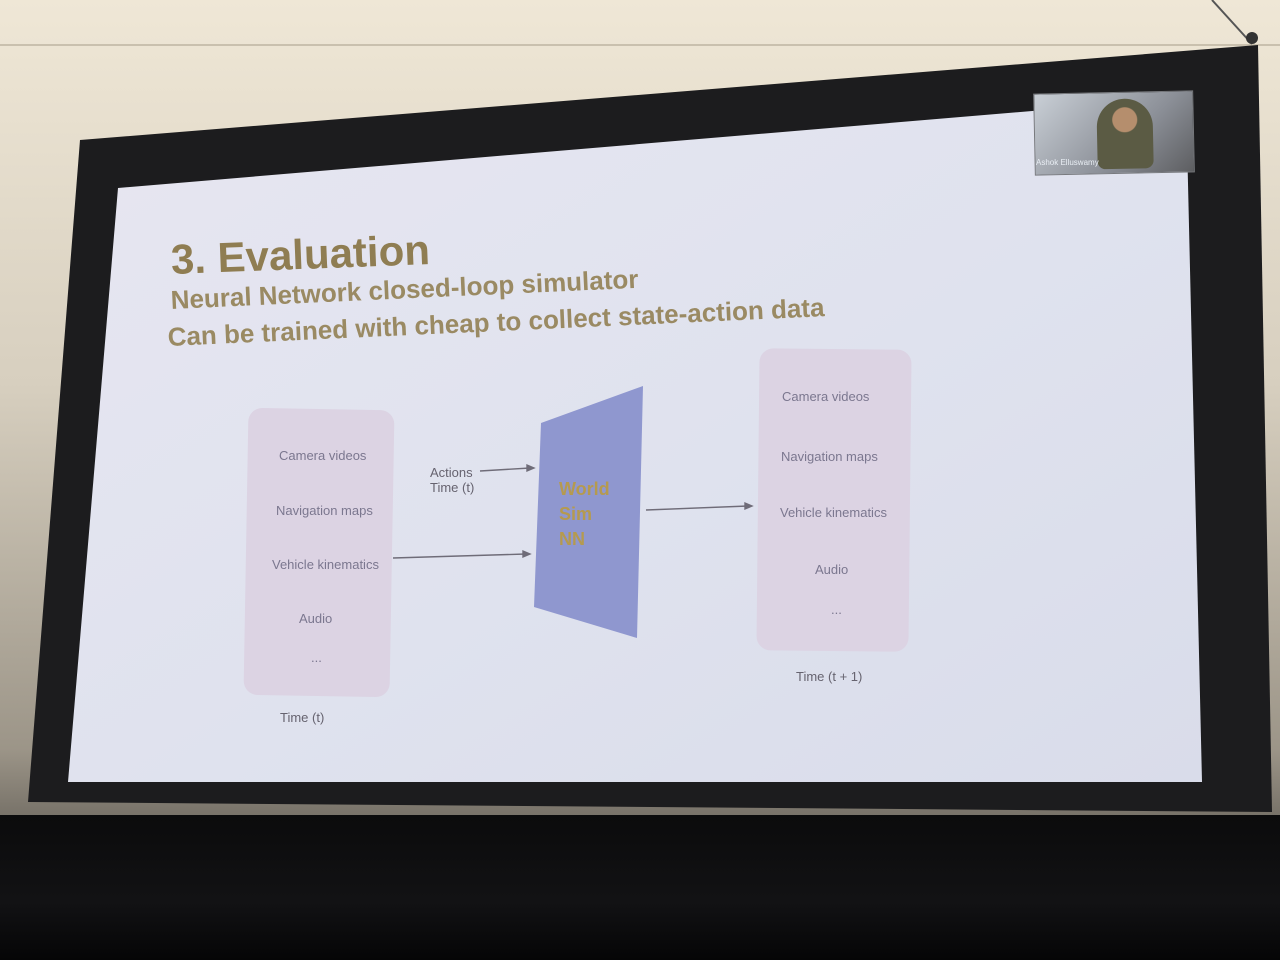 The height and width of the screenshot is (960, 1280). I want to click on input-item-audio: Audio, so click(316, 618).